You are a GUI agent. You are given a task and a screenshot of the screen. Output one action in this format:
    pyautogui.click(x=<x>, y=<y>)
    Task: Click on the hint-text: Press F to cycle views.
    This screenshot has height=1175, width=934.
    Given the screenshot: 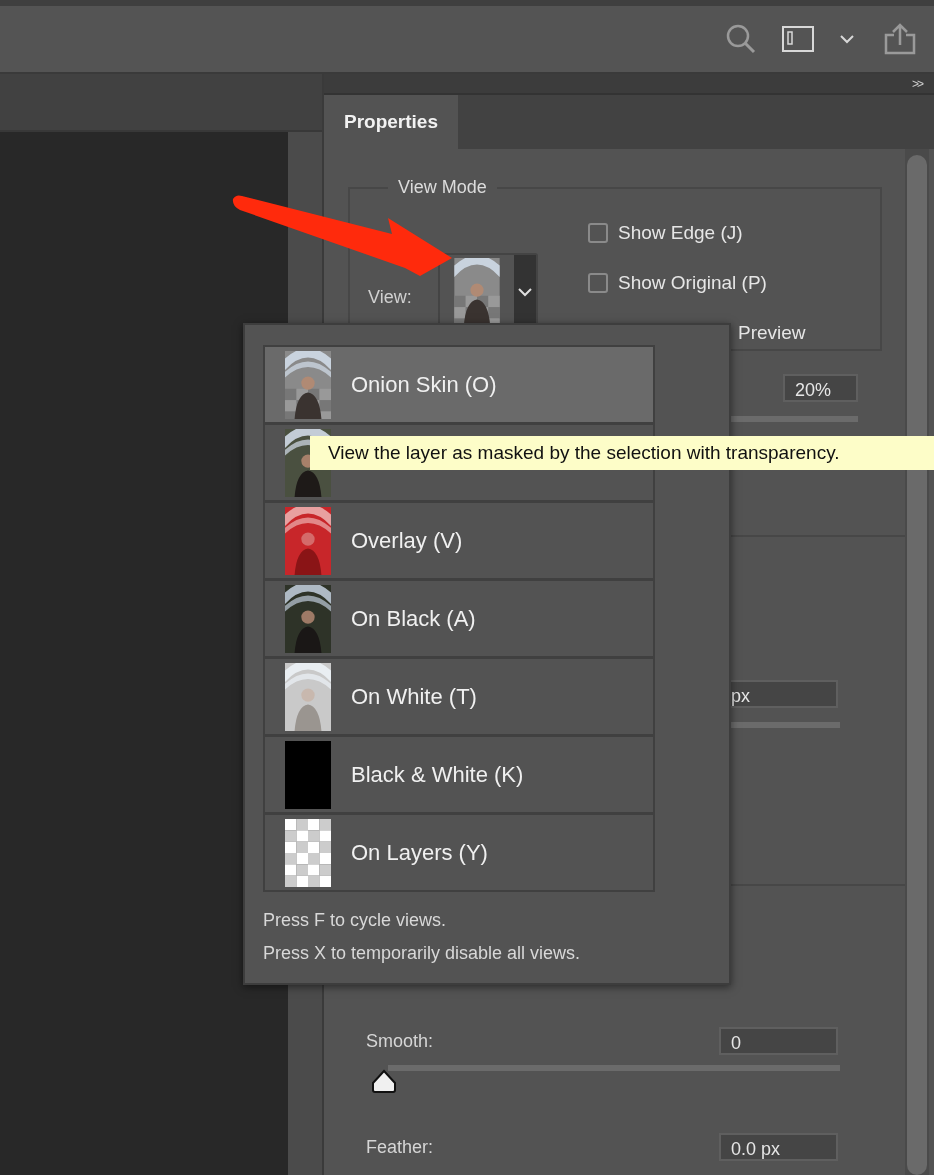 What is the action you would take?
    pyautogui.click(x=355, y=920)
    